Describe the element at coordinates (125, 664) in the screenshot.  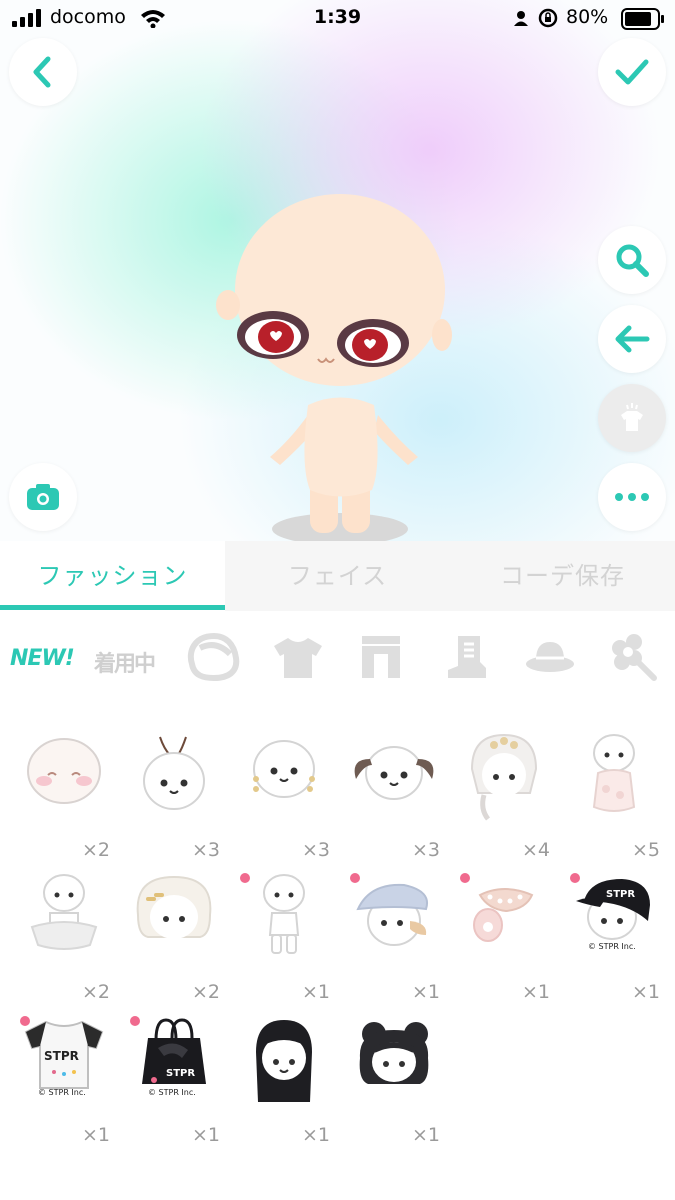
I see `category-wearing-label: 着用中` at that location.